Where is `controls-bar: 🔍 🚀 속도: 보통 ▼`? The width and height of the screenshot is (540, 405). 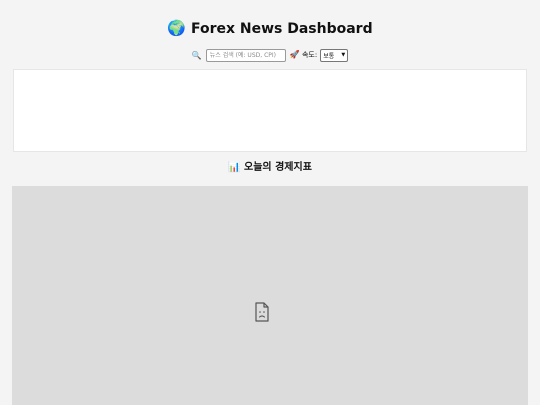 controls-bar: 🔍 🚀 속도: 보통 ▼ is located at coordinates (270, 55).